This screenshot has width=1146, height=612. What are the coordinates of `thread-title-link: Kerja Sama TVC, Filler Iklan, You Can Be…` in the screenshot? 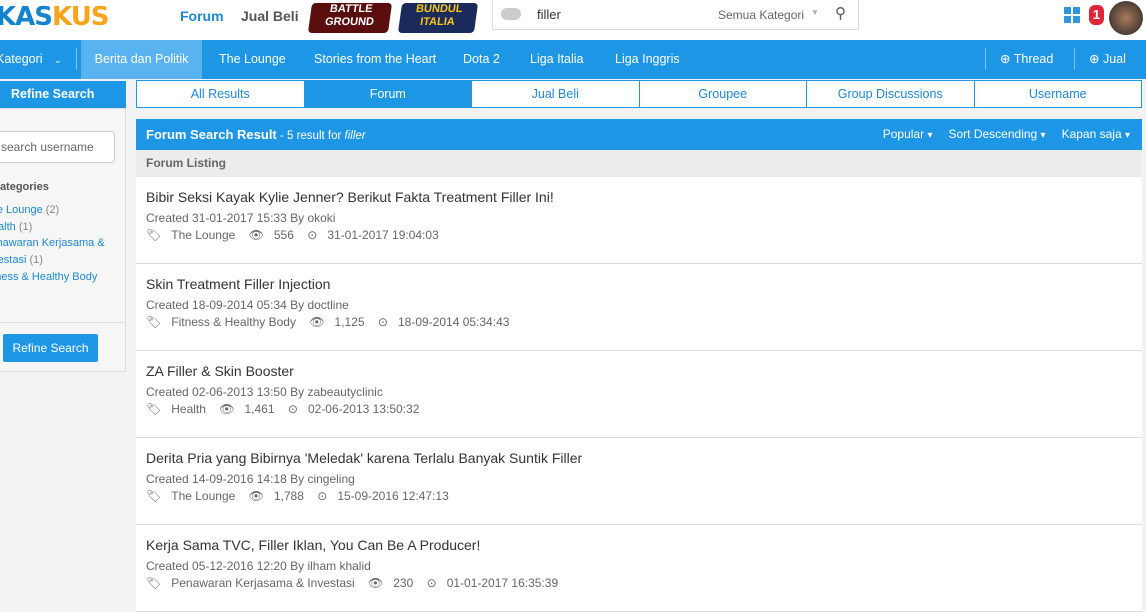 It's located at (639, 545).